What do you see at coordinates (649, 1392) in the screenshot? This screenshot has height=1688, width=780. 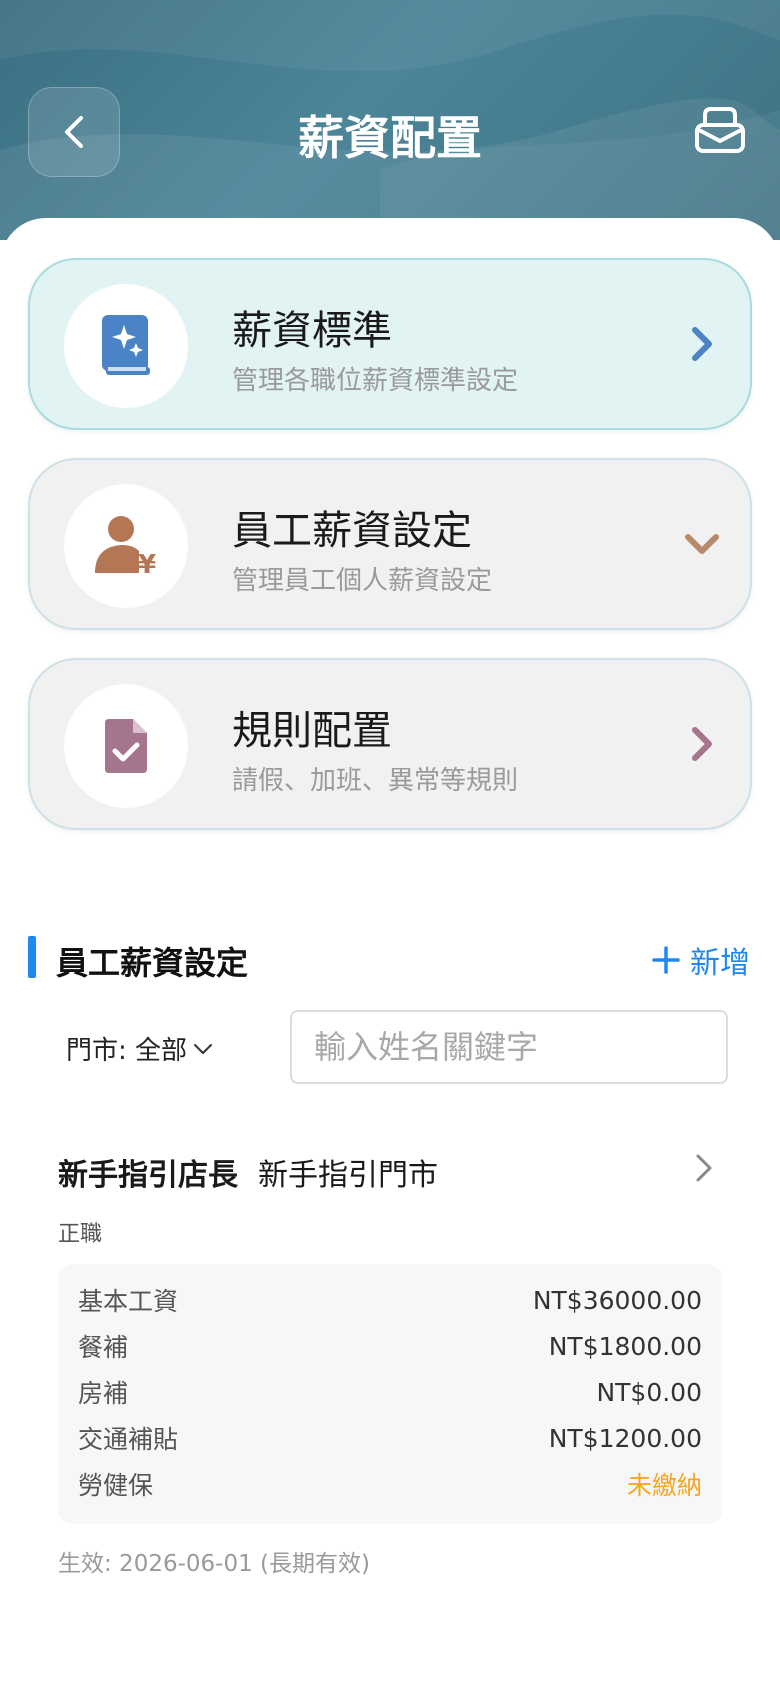 I see `salary-value: NT$0.00` at bounding box center [649, 1392].